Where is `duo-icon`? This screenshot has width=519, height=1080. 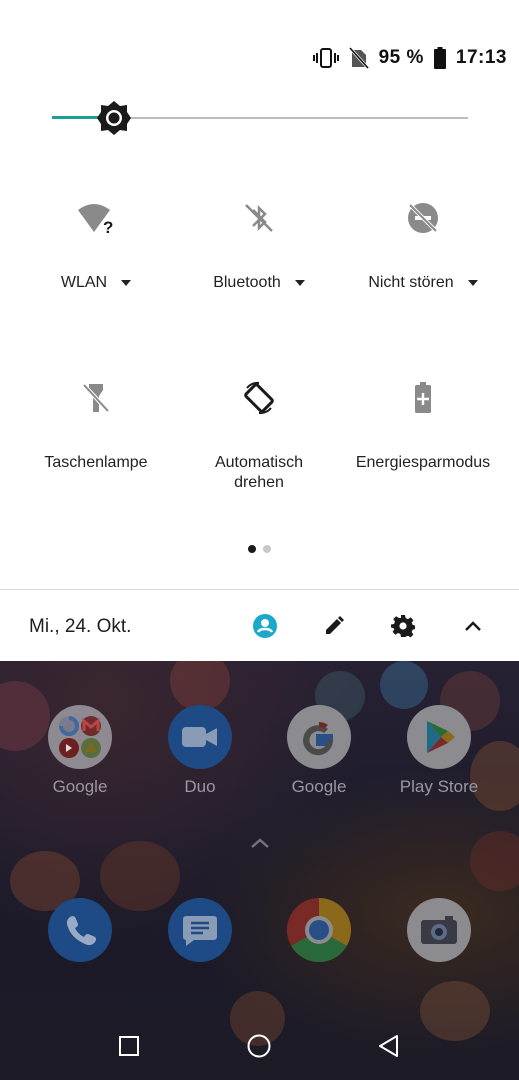
duo-icon is located at coordinates (200, 737).